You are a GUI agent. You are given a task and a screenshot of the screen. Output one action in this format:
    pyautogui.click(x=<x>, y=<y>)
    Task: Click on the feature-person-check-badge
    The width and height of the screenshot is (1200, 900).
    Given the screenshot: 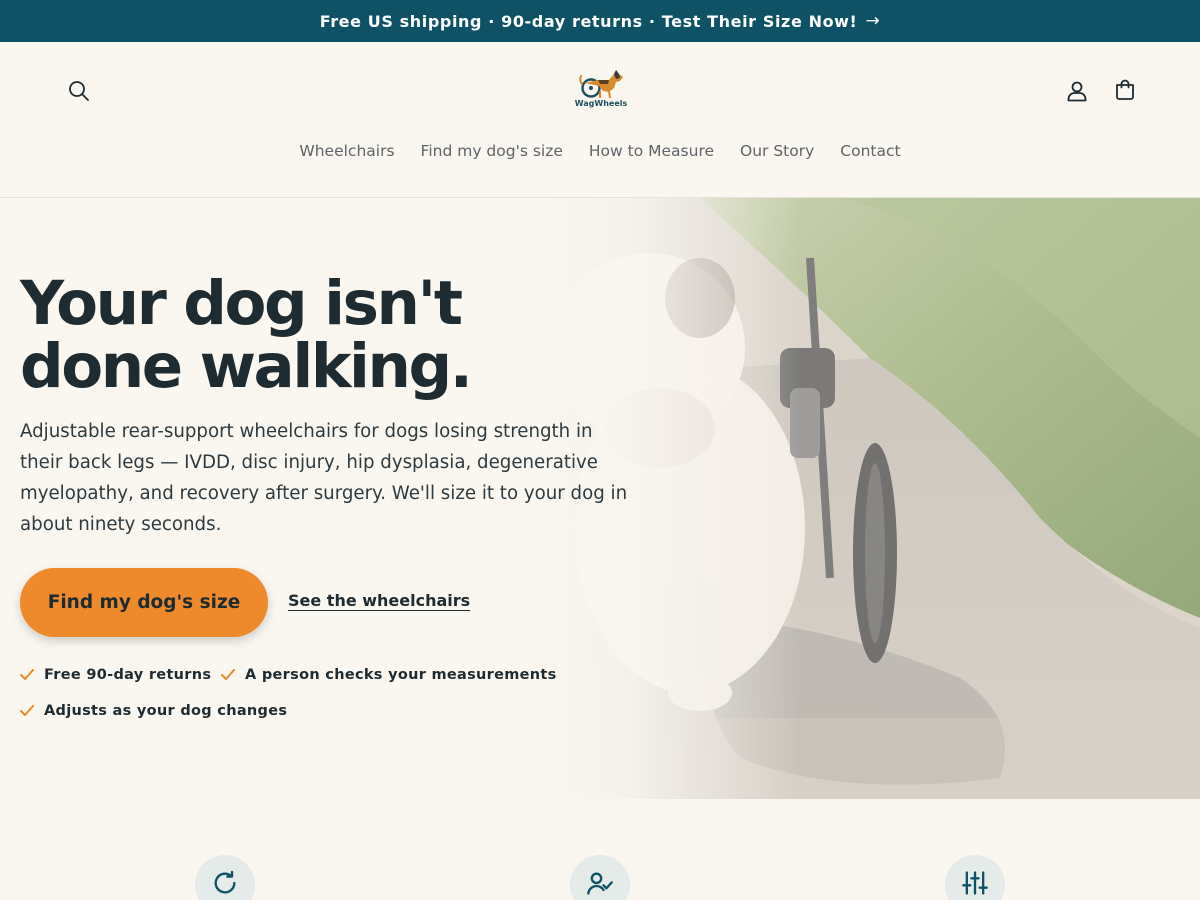 What is the action you would take?
    pyautogui.click(x=600, y=877)
    